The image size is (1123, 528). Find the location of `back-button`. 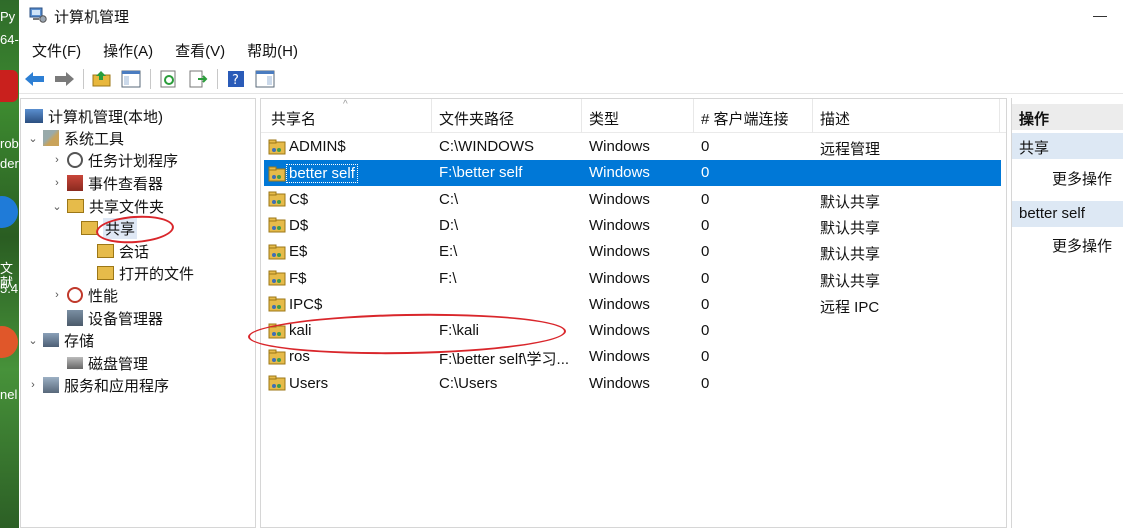

back-button is located at coordinates (35, 79).